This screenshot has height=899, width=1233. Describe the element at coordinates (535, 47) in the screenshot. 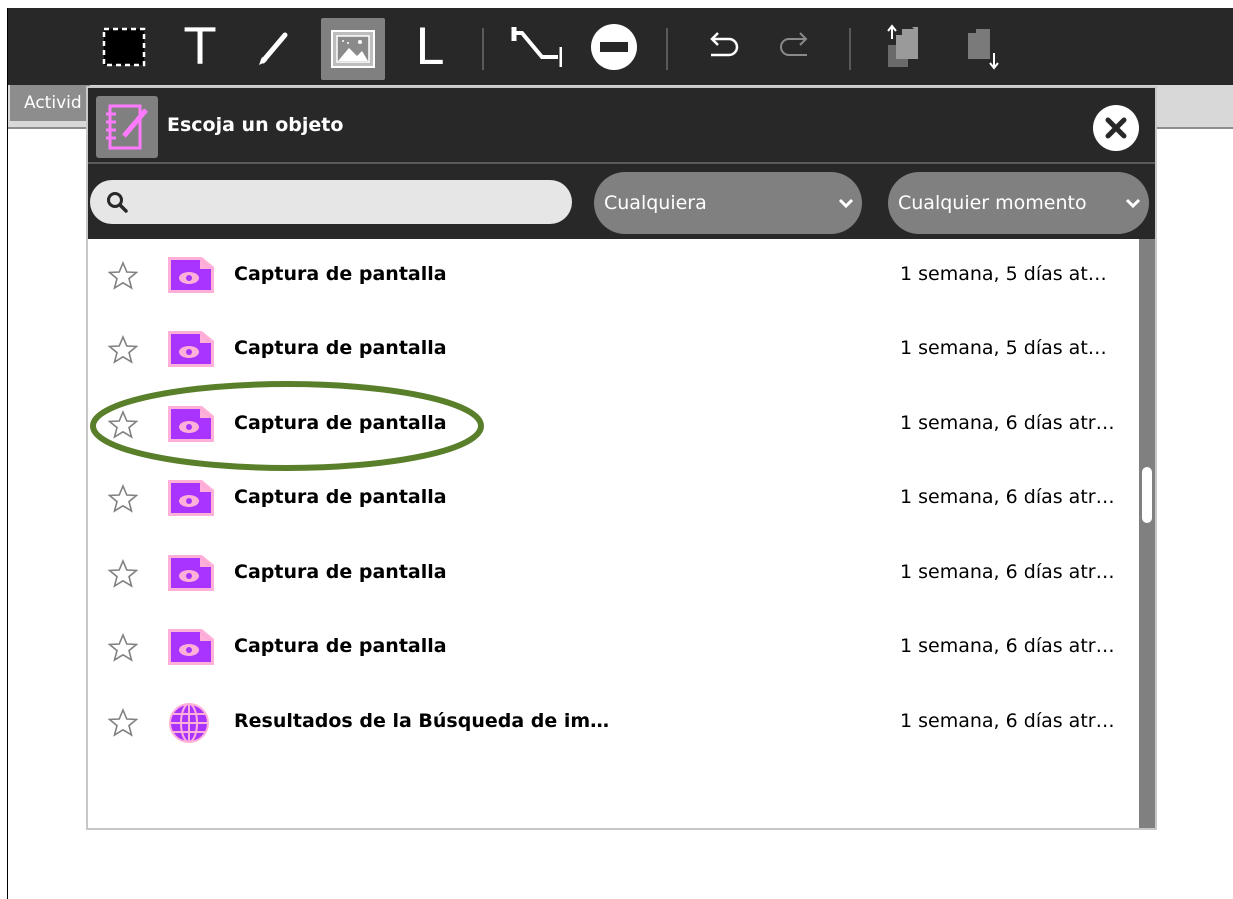

I see `connector-icon` at that location.